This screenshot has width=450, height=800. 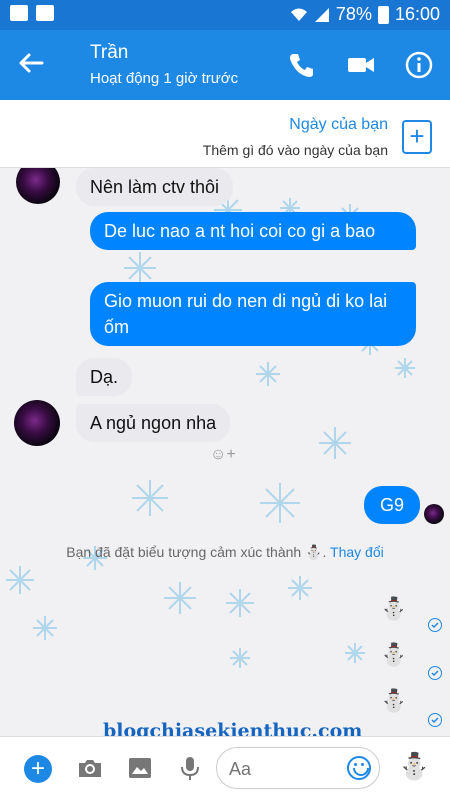 I want to click on your-day-subtitle: Thêm gì đó vào ngày của bạn, so click(x=295, y=150).